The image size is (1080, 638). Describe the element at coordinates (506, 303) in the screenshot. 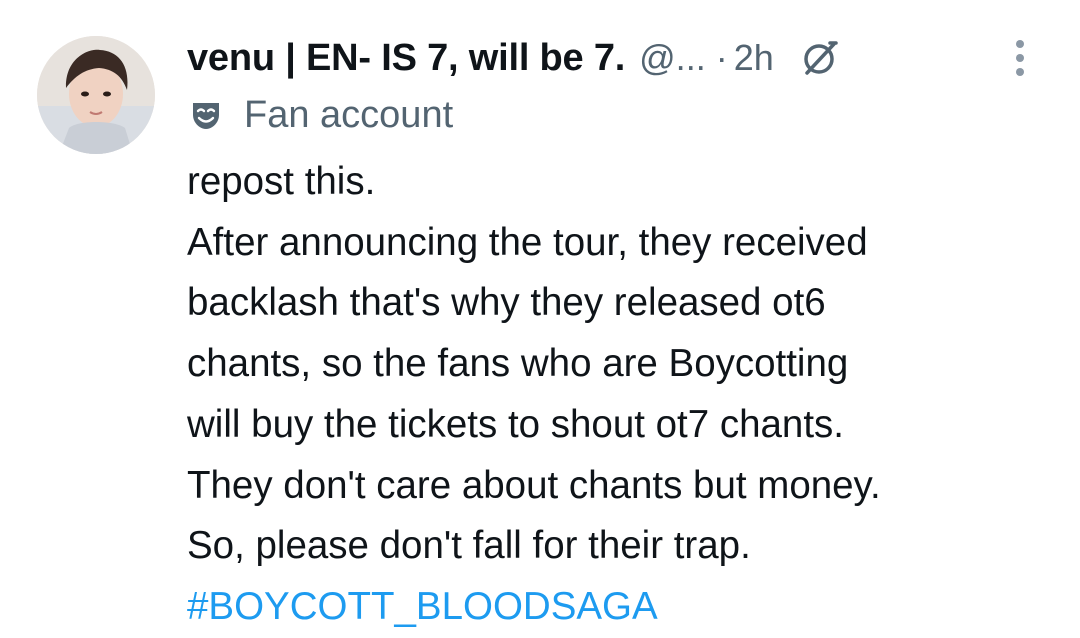

I see `tweet-line: backlash that's why they released ot6` at that location.